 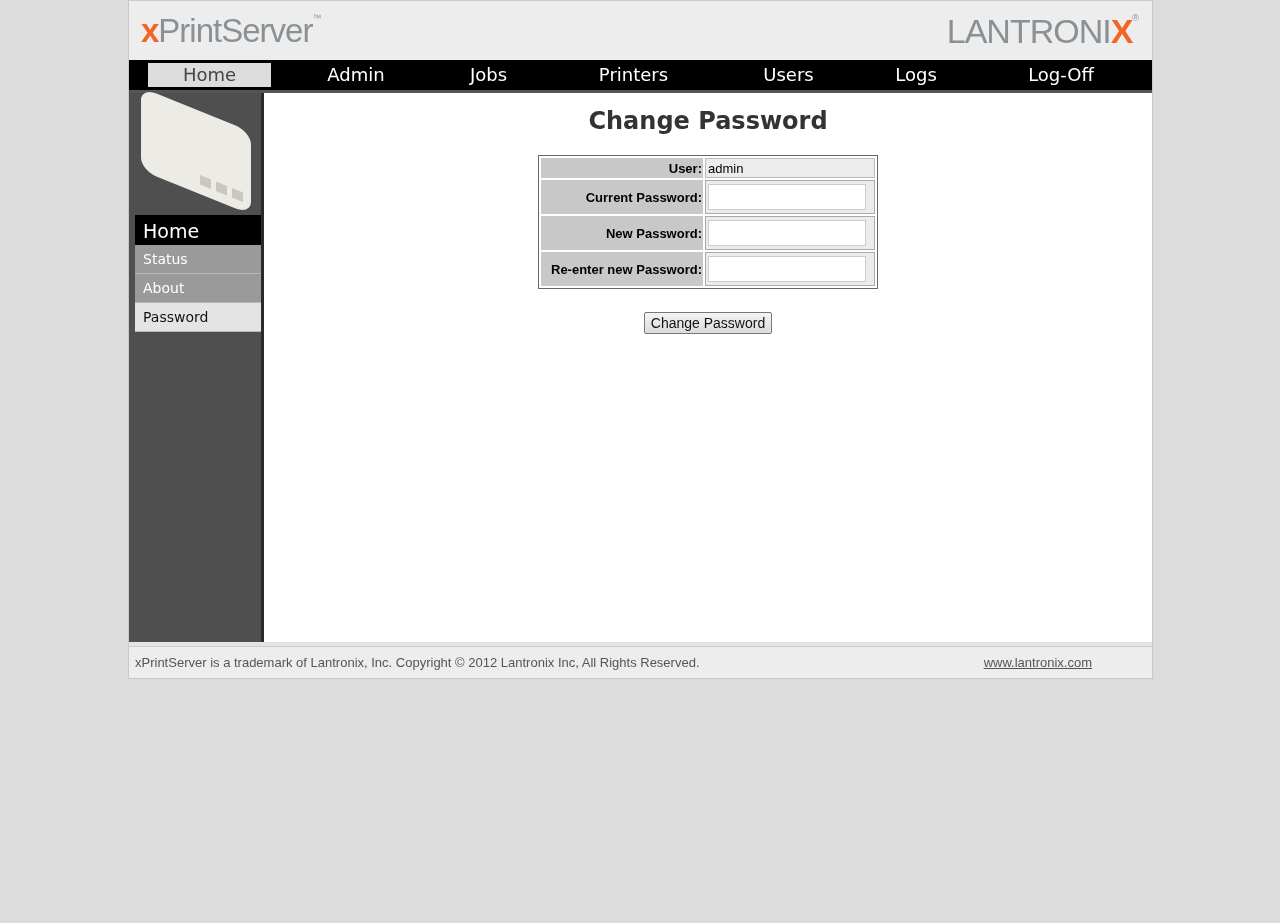 What do you see at coordinates (356, 75) in the screenshot?
I see `nav-tab: Admin` at bounding box center [356, 75].